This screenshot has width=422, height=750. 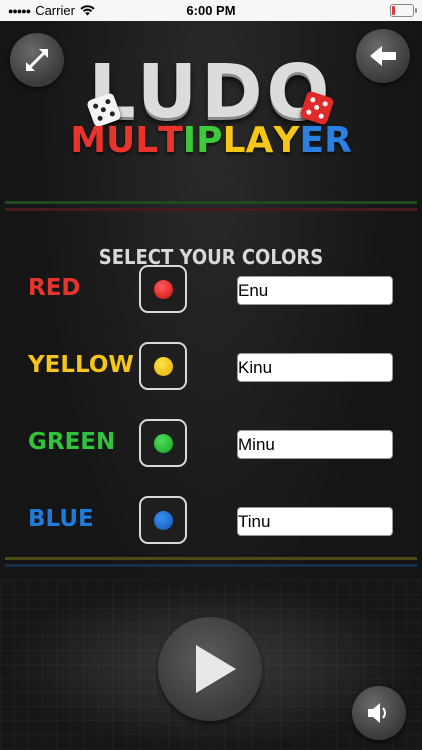 I want to click on status-bar: ●●●●● Carrier 6:00 PM, so click(x=211, y=10).